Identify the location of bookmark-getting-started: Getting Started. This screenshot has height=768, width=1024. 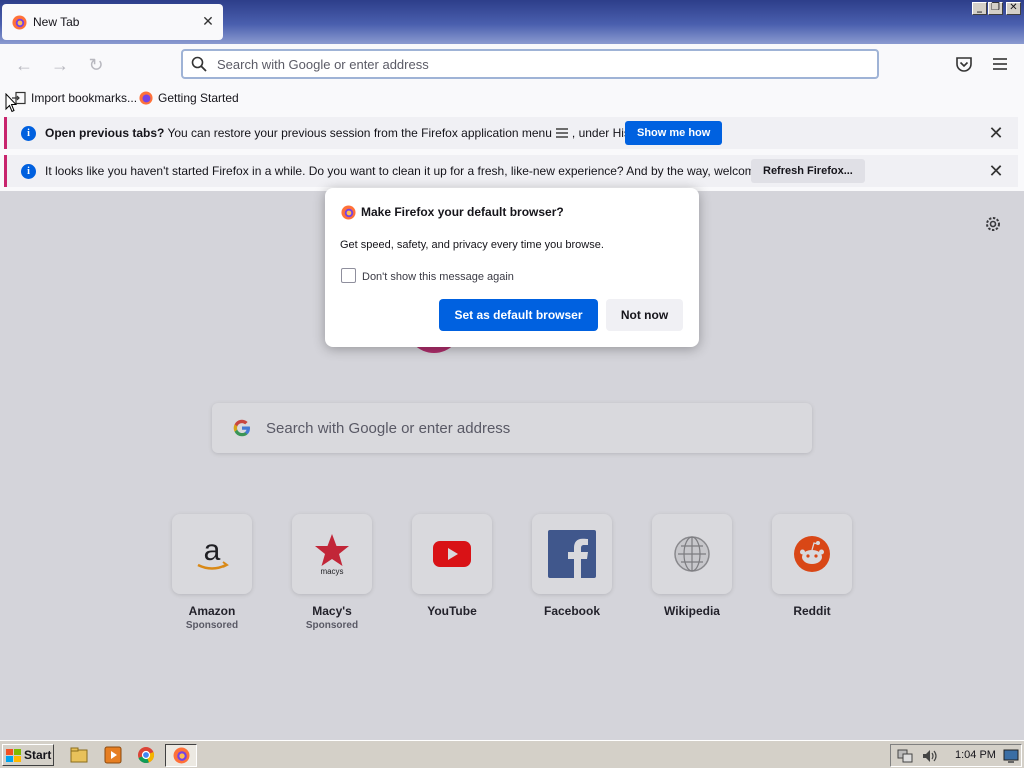
(189, 98).